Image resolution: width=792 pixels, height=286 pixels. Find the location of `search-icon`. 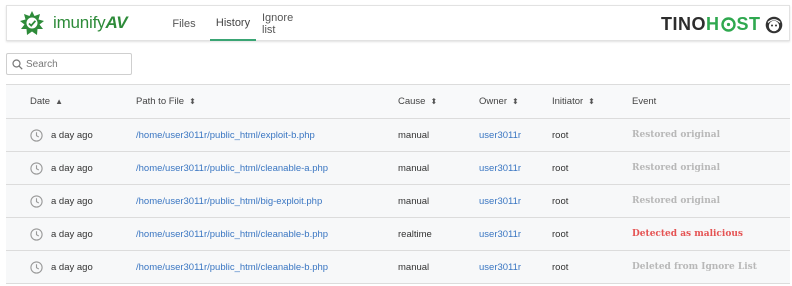

search-icon is located at coordinates (17, 64).